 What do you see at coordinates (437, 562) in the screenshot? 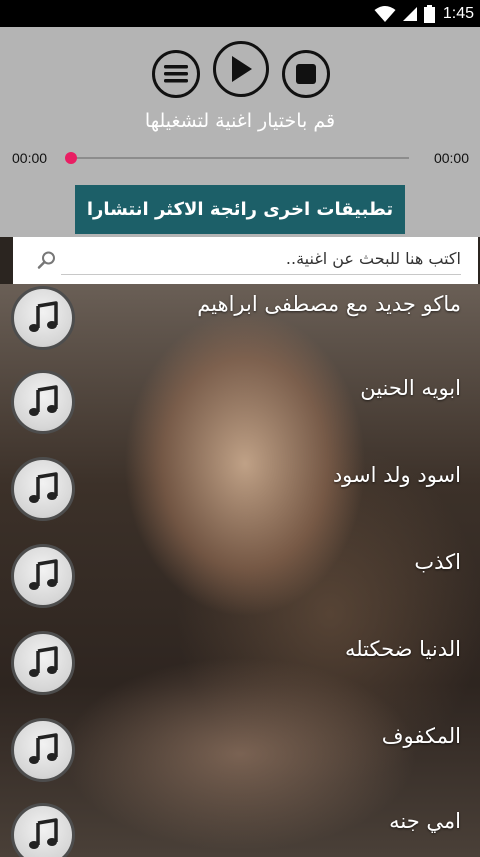
I see `song-title: اكذب` at bounding box center [437, 562].